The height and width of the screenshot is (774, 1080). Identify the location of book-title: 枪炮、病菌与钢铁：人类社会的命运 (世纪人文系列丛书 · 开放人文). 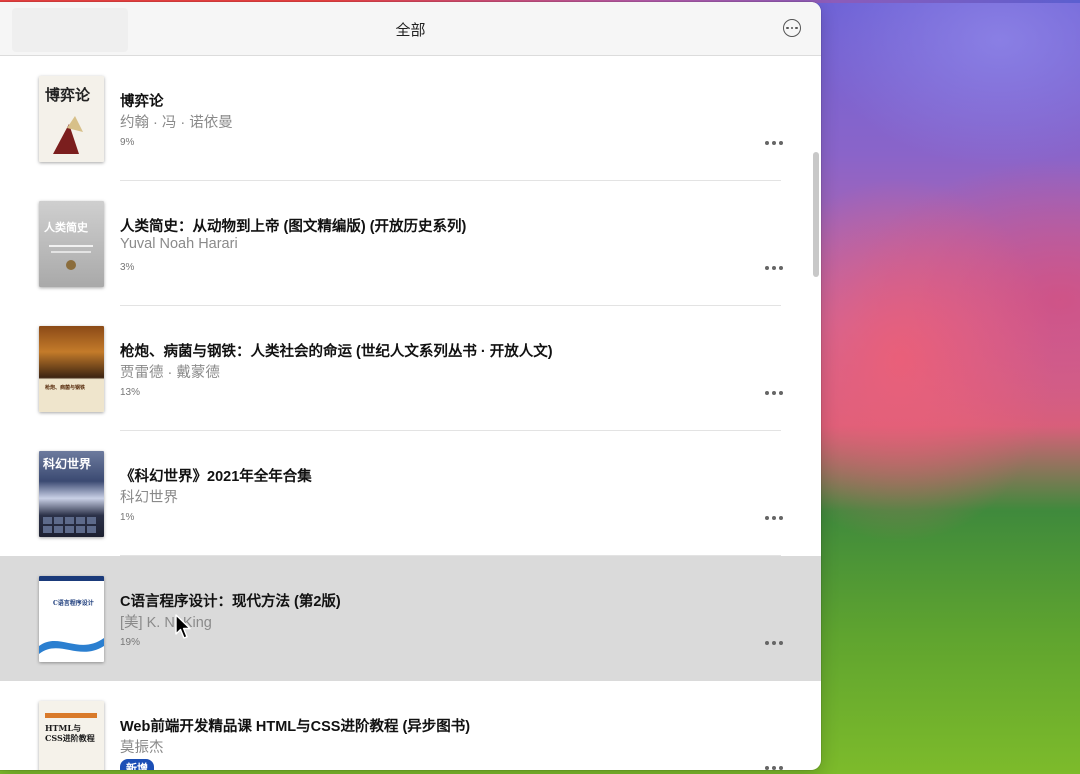
(336, 352).